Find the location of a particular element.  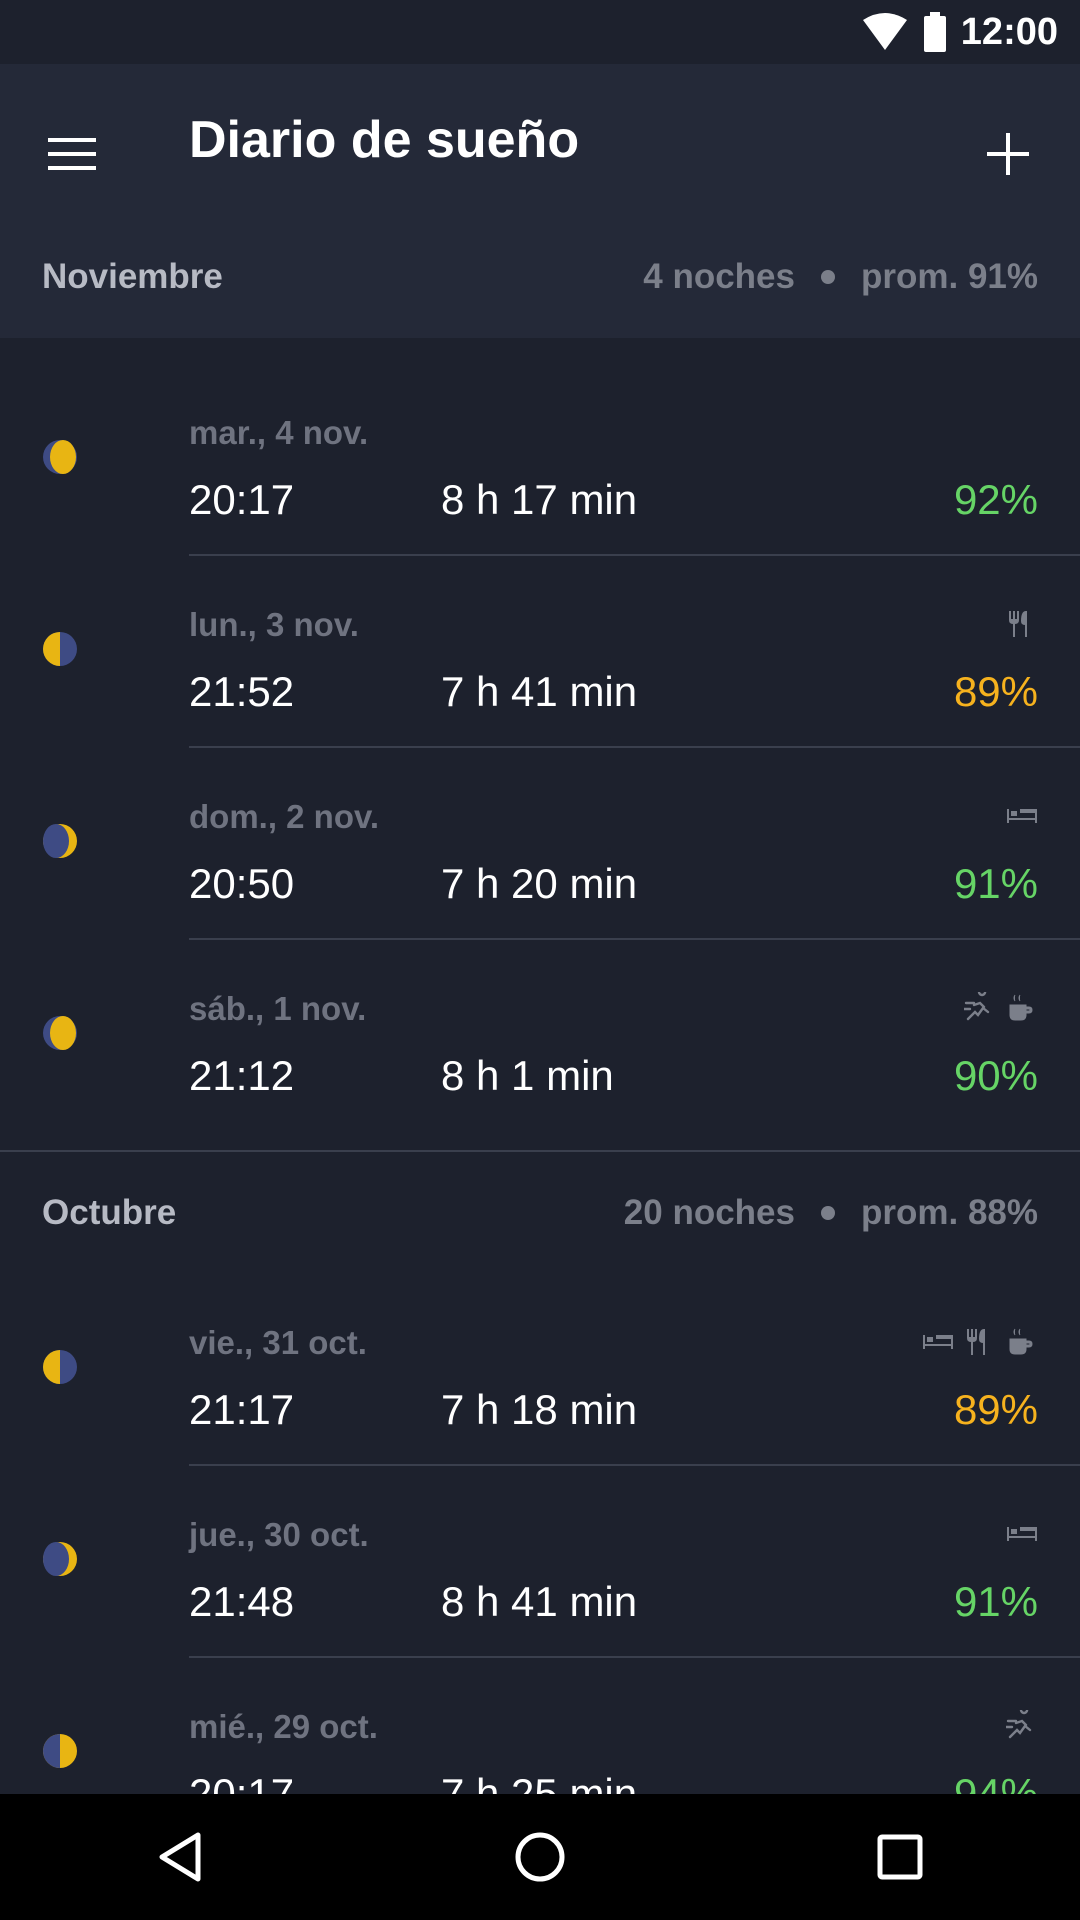

app-bar: Diario de sueño is located at coordinates (540, 140).